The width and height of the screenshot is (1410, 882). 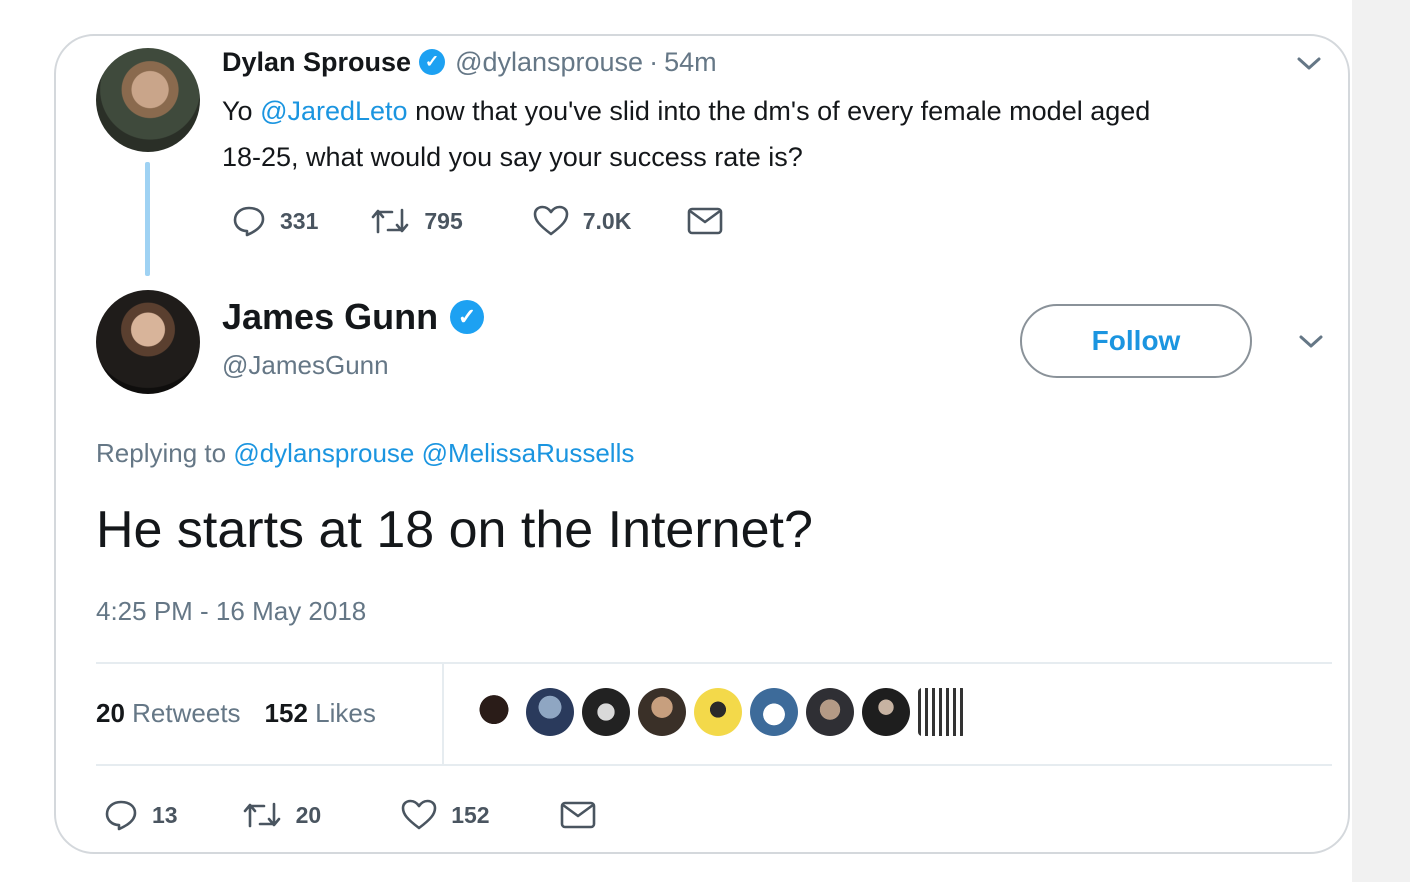 What do you see at coordinates (286, 713) in the screenshot?
I see `likes-stat-count: 152` at bounding box center [286, 713].